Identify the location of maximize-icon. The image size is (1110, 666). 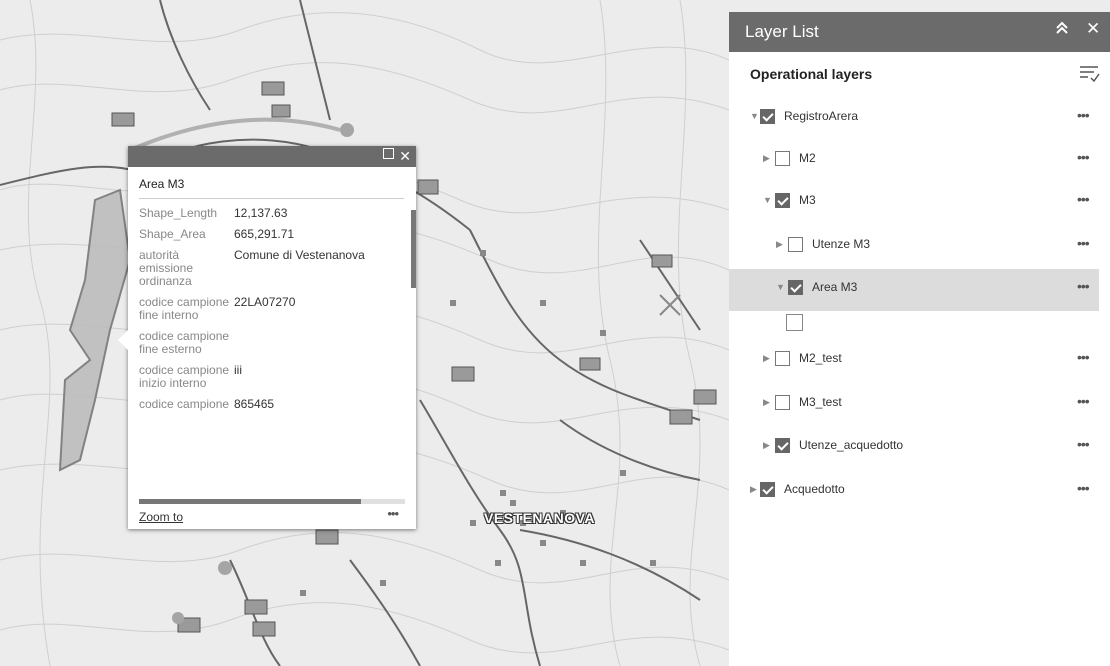
(388, 153).